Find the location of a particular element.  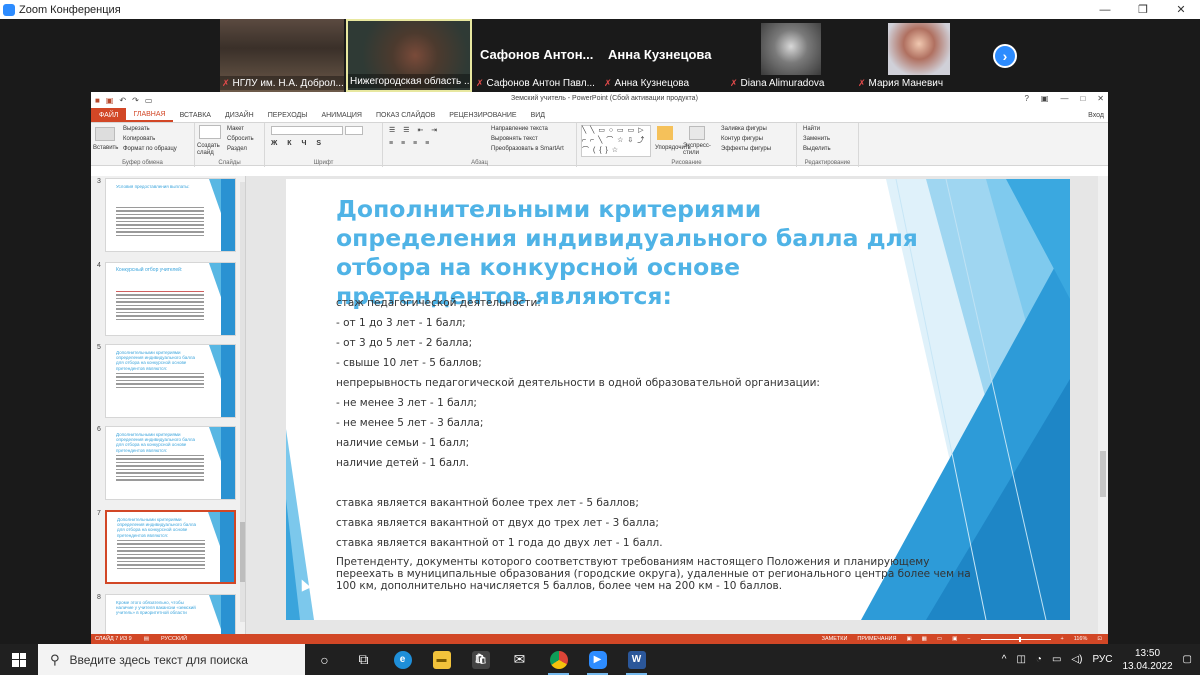

quick-styles-icon is located at coordinates (697, 133).